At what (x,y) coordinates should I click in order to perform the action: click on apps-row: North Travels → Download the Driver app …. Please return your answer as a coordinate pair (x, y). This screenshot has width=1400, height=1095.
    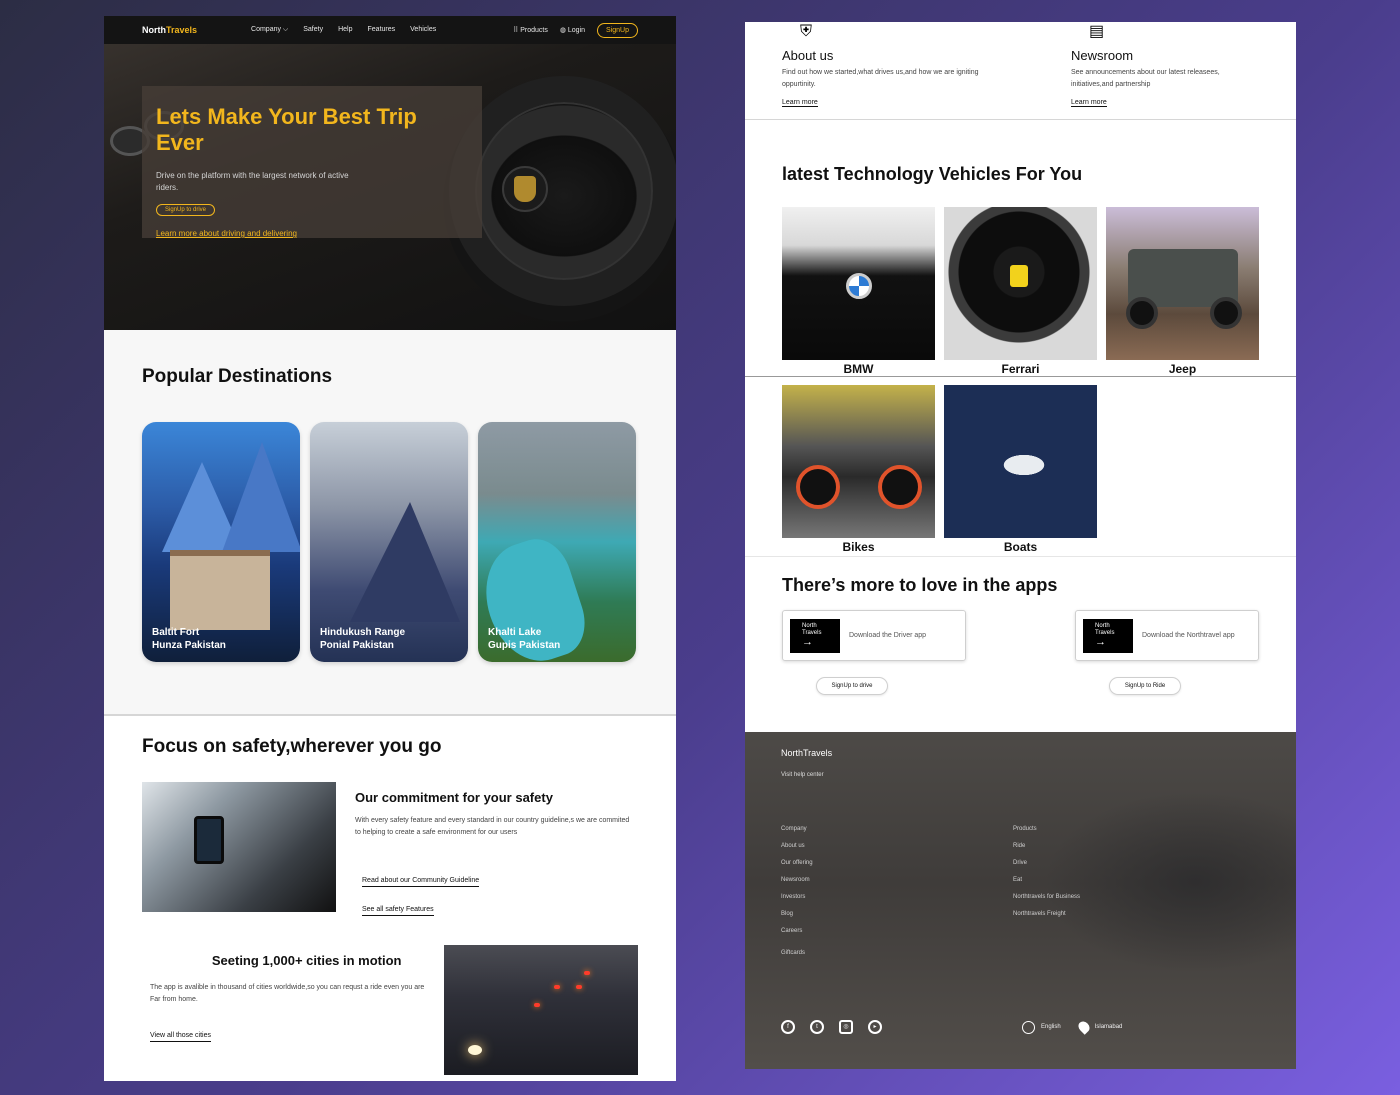
    Looking at the image, I should click on (1020, 652).